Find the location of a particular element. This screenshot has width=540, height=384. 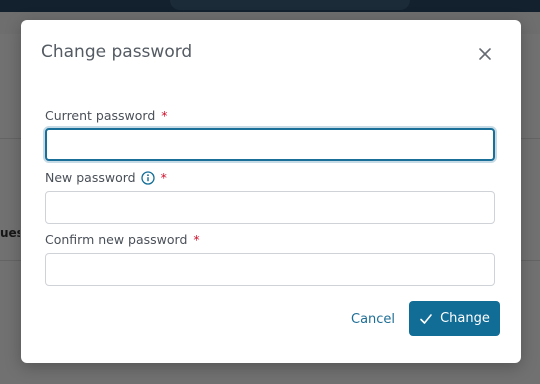

change-button: Change is located at coordinates (454, 318).